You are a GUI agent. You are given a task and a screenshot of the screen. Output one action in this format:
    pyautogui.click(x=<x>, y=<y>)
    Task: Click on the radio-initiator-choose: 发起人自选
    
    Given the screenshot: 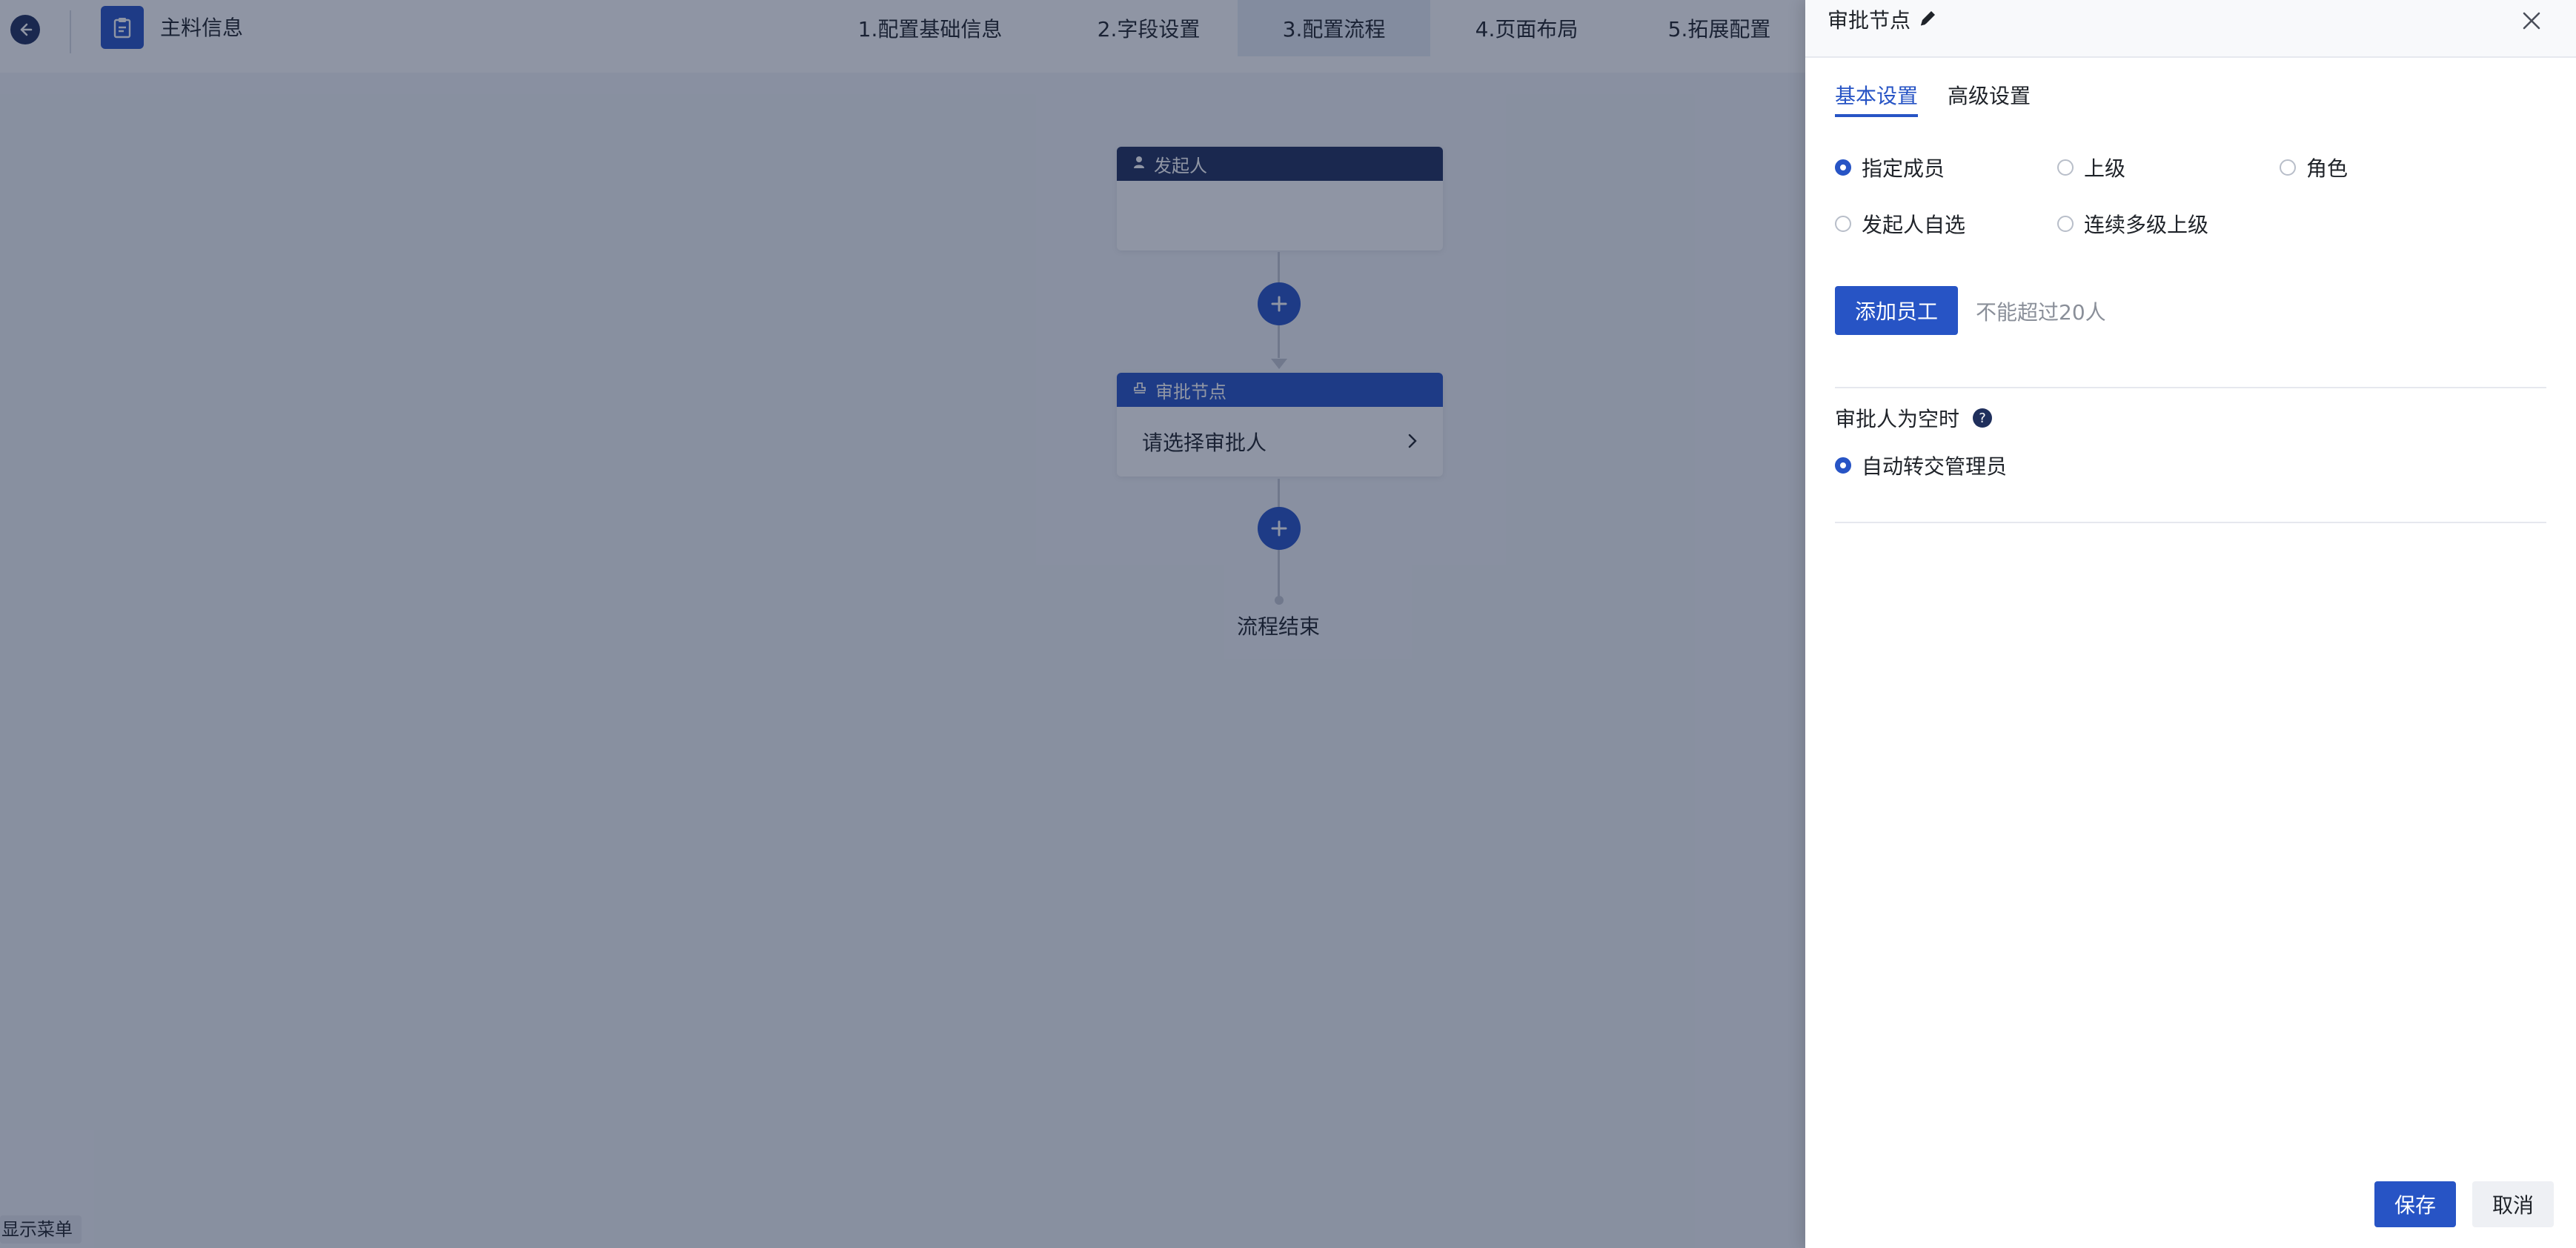 What is the action you would take?
    pyautogui.click(x=1946, y=224)
    